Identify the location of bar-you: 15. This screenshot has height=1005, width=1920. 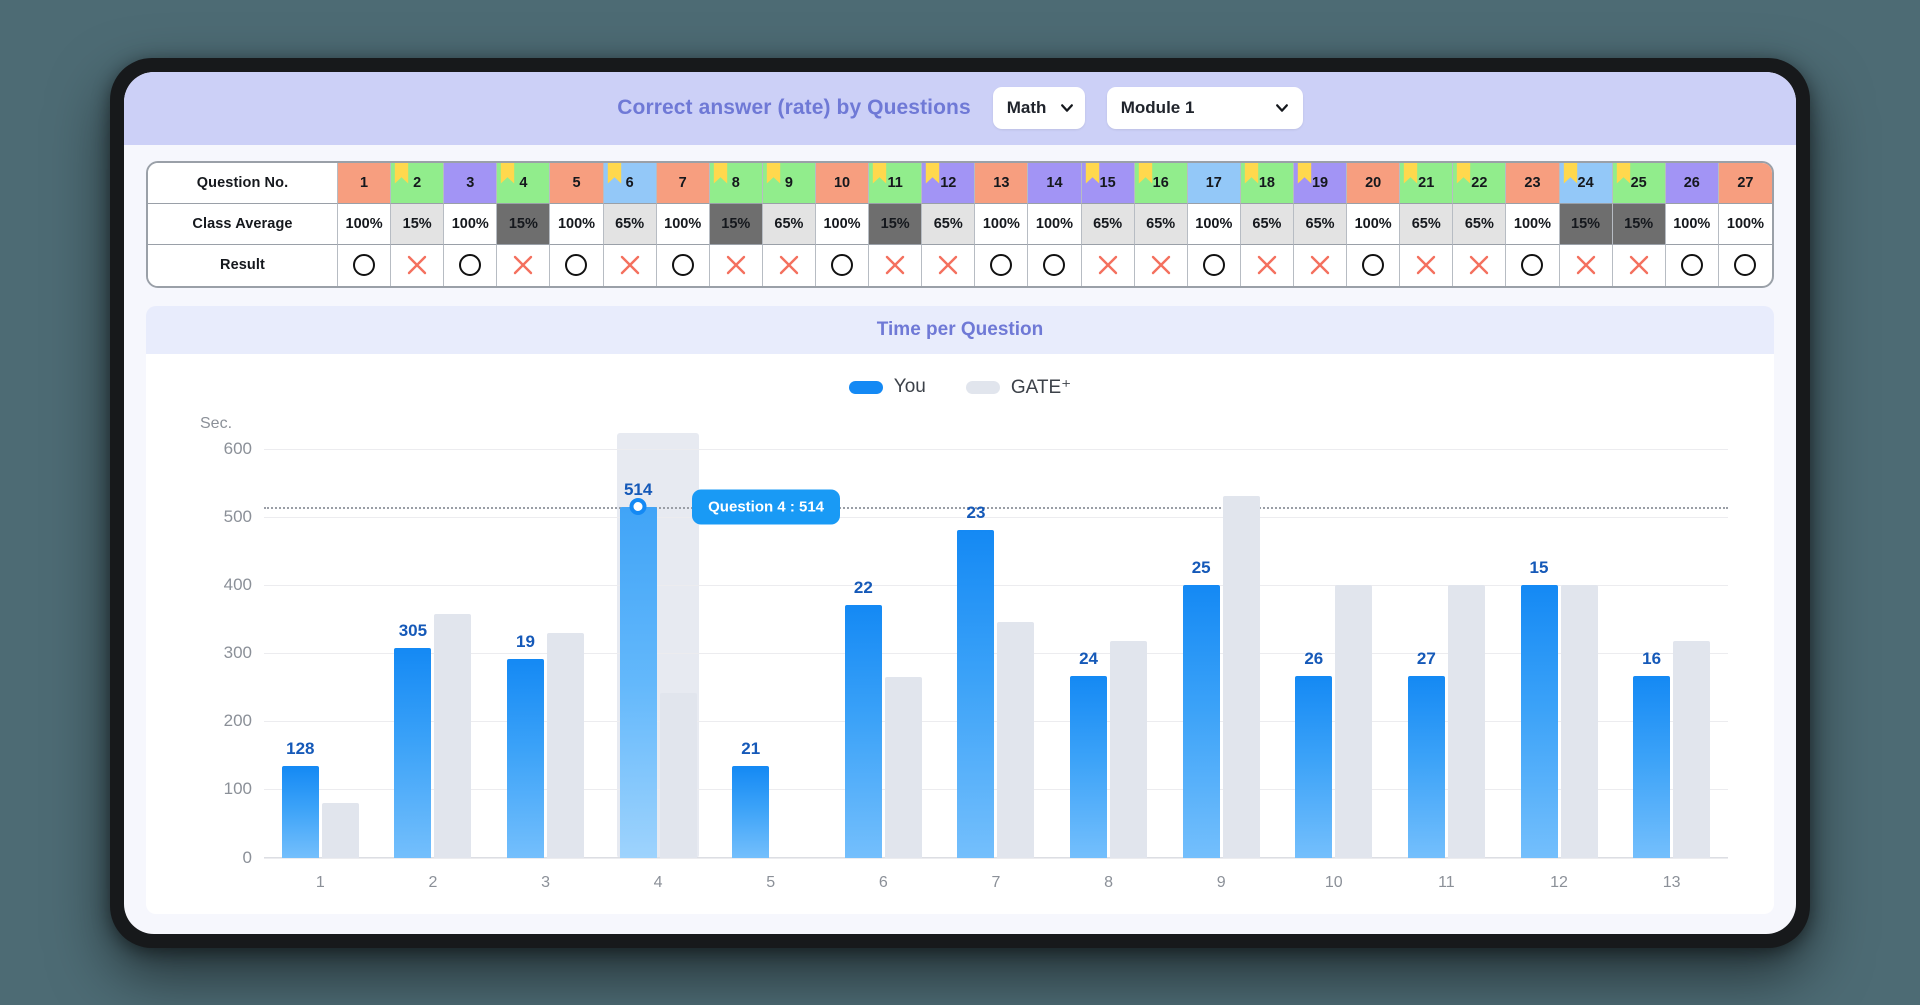
(1539, 708).